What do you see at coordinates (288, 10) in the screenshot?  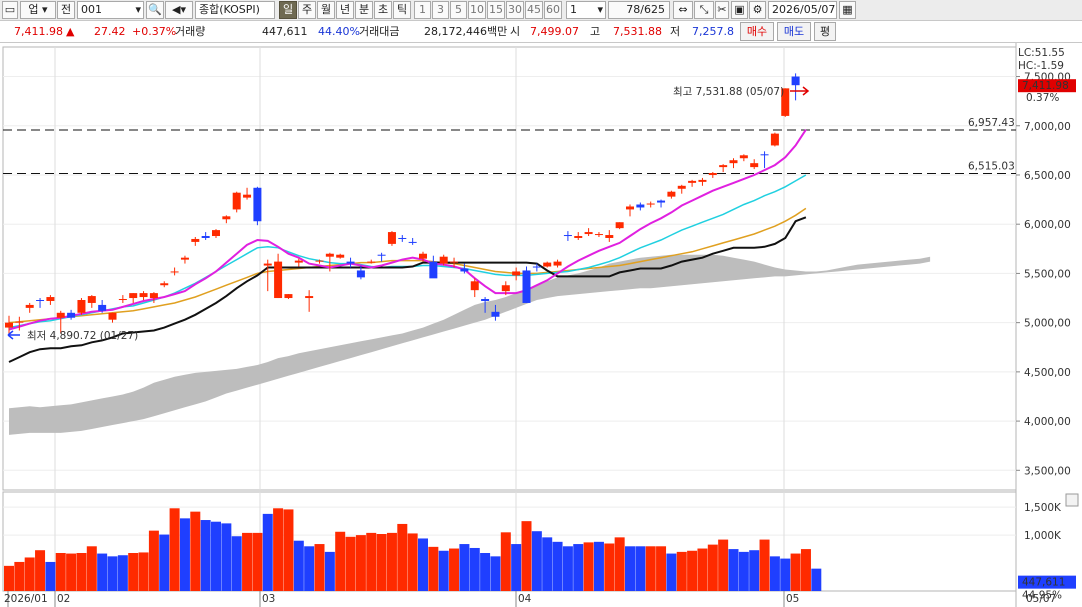 I see `period-day: 일` at bounding box center [288, 10].